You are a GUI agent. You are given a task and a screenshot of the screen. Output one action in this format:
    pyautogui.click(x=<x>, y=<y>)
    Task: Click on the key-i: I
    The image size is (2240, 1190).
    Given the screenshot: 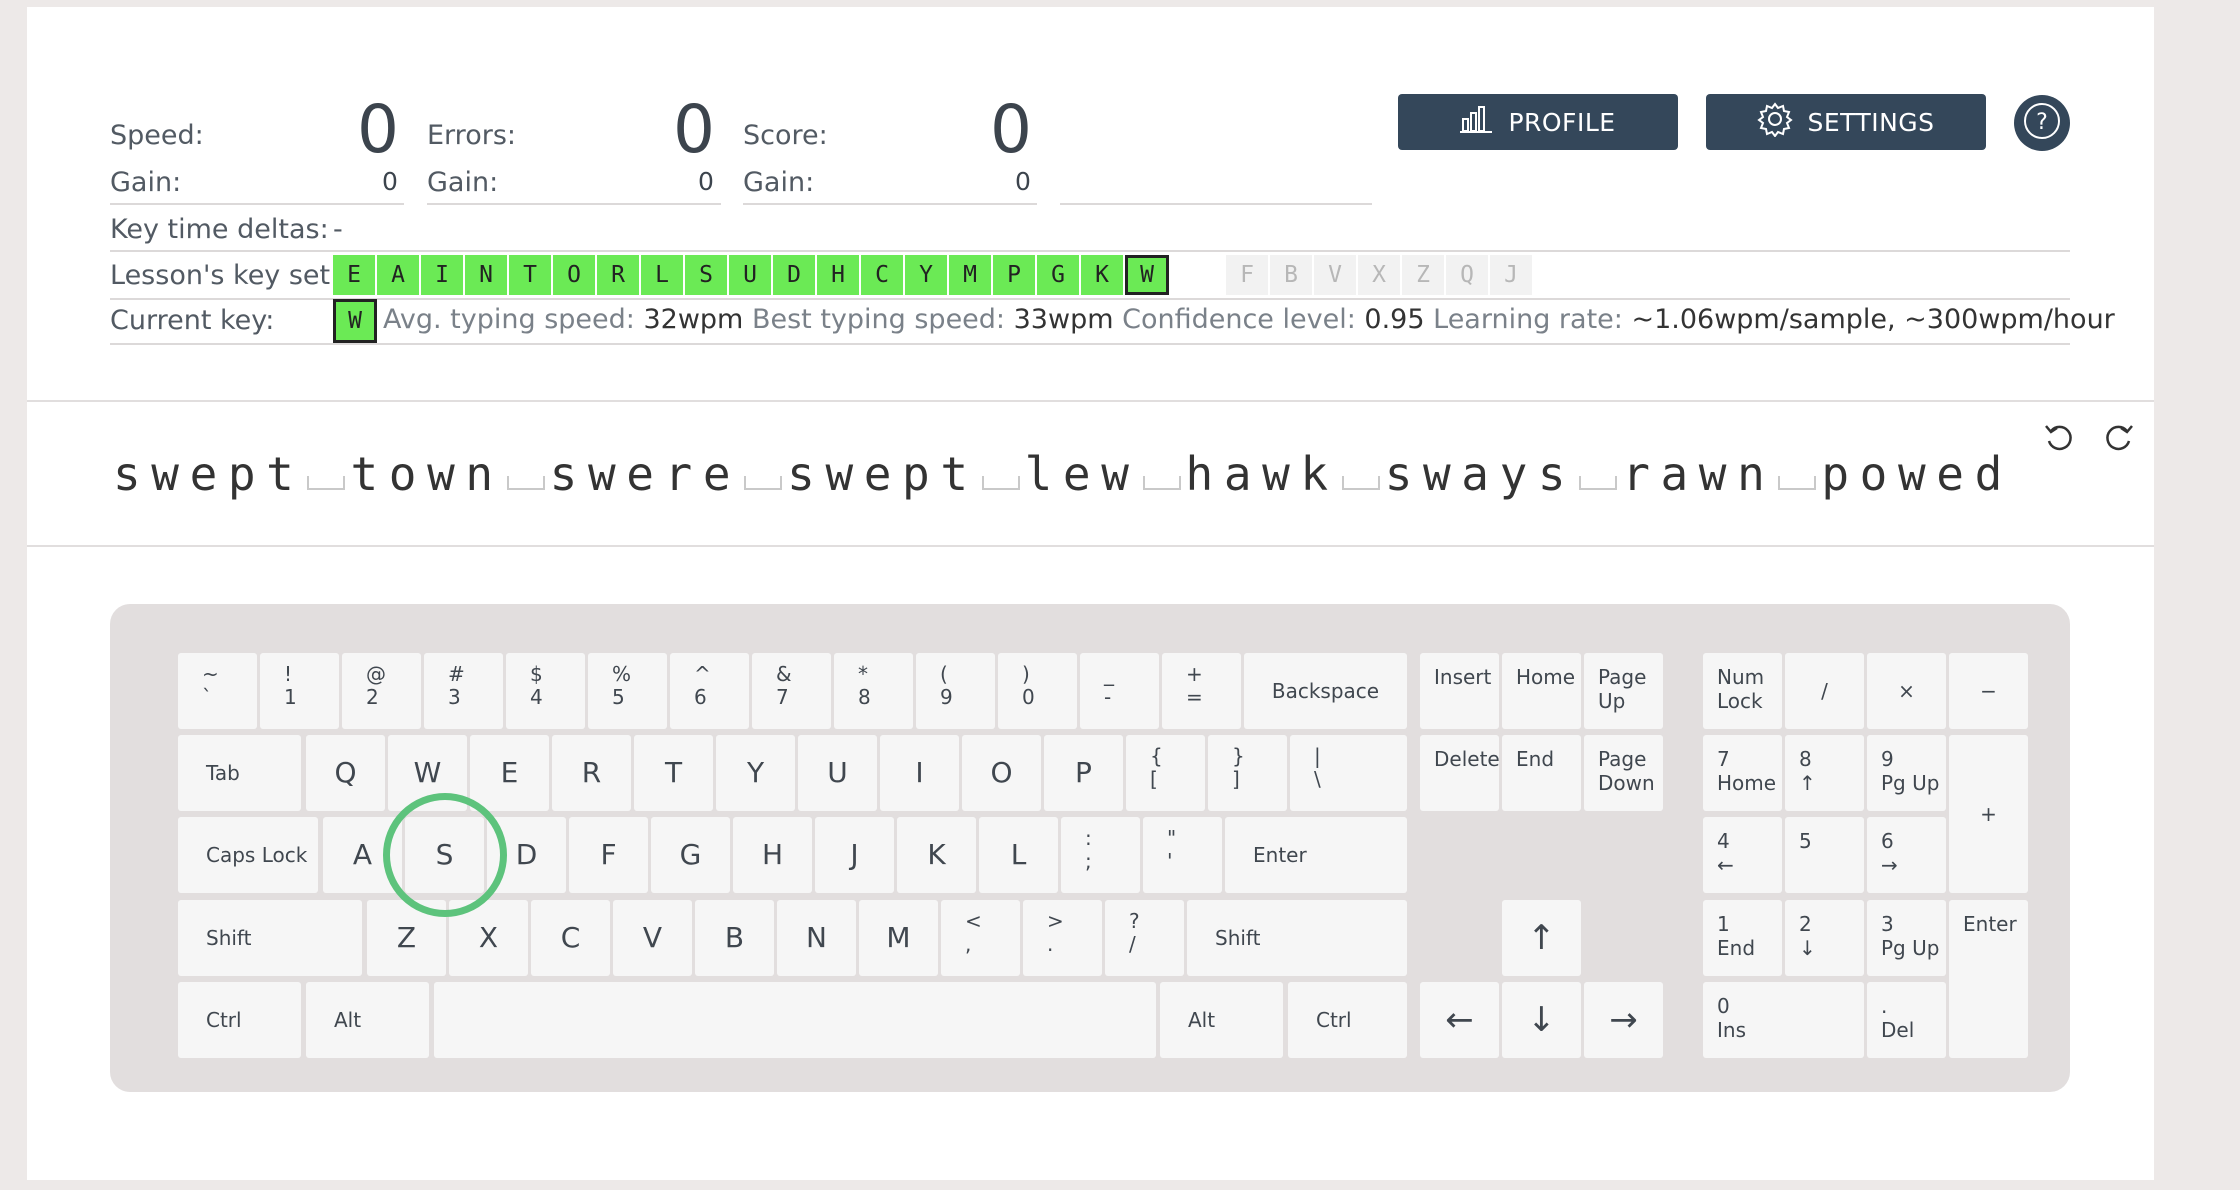 What is the action you would take?
    pyautogui.click(x=919, y=773)
    